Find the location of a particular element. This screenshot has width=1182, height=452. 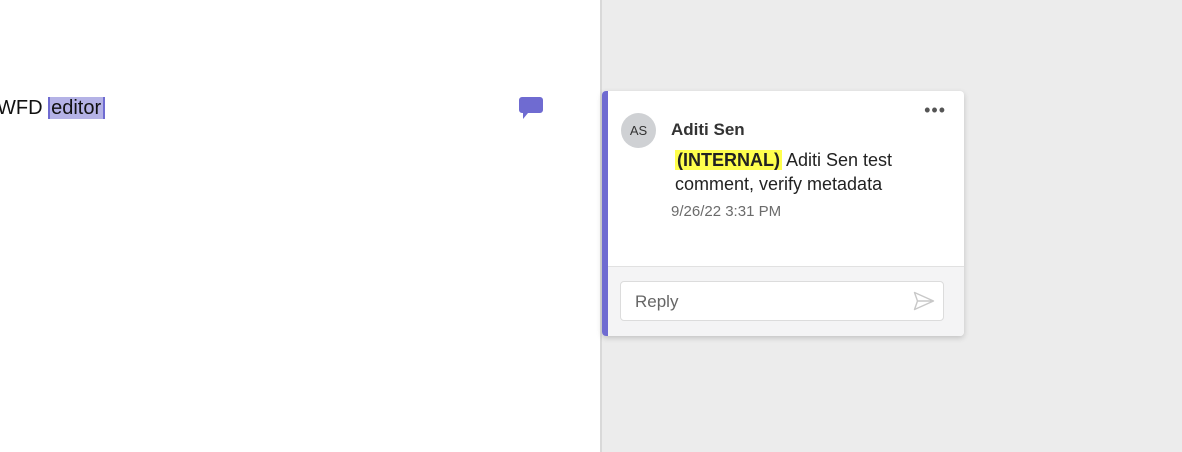

reply-input: Reply is located at coordinates (782, 301).